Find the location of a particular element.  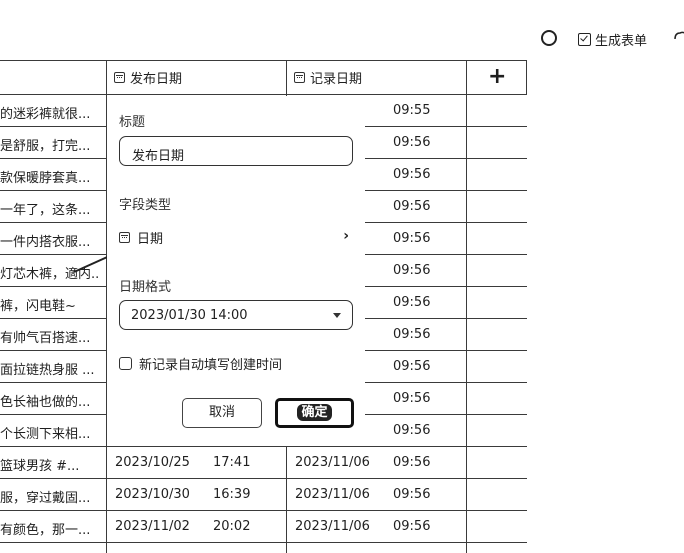

column-header-publish-date: 发布日期 is located at coordinates (148, 77).